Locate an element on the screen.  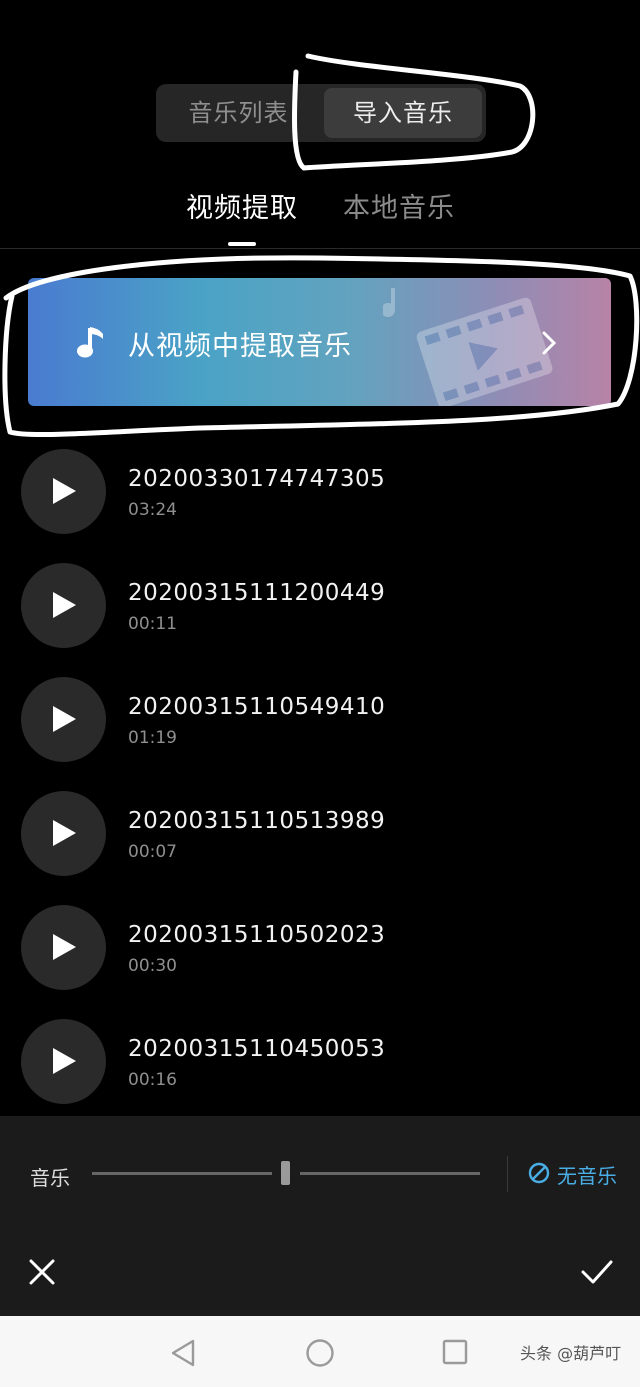
volume-label: 音乐 is located at coordinates (50, 1178).